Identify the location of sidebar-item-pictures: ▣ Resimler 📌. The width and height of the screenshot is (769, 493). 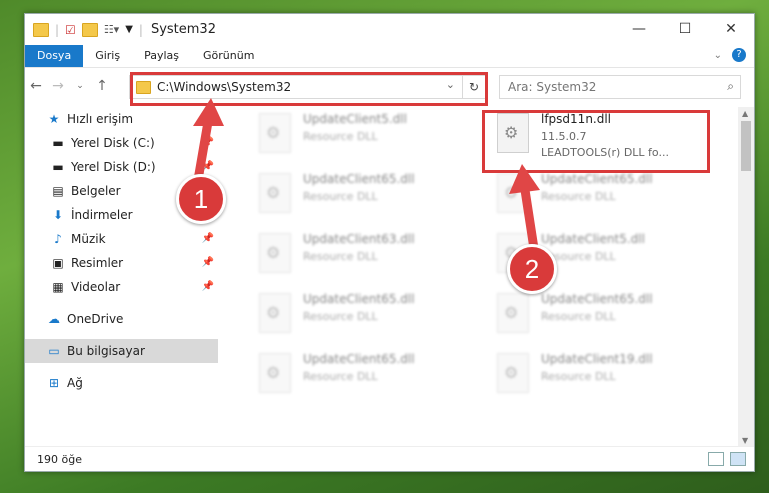
(121, 263).